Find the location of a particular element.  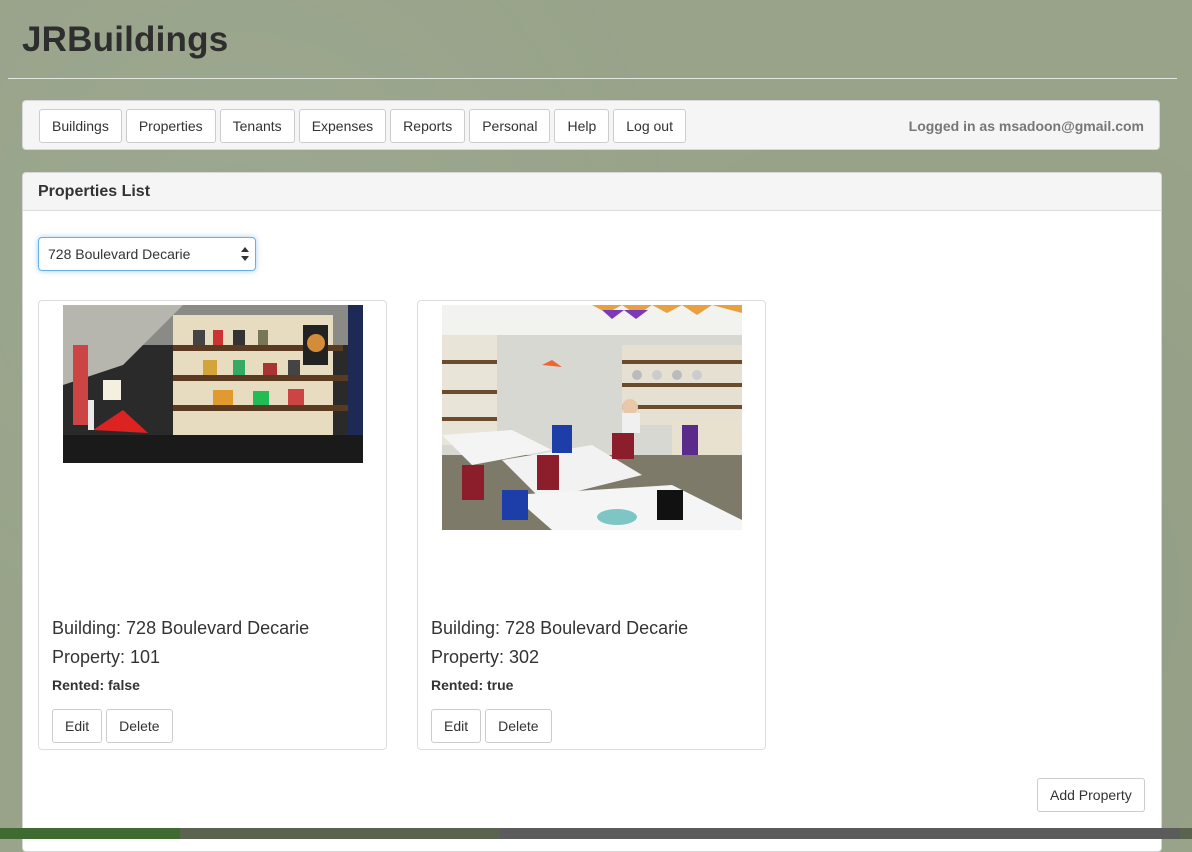

nav-help-button: Help is located at coordinates (582, 126).